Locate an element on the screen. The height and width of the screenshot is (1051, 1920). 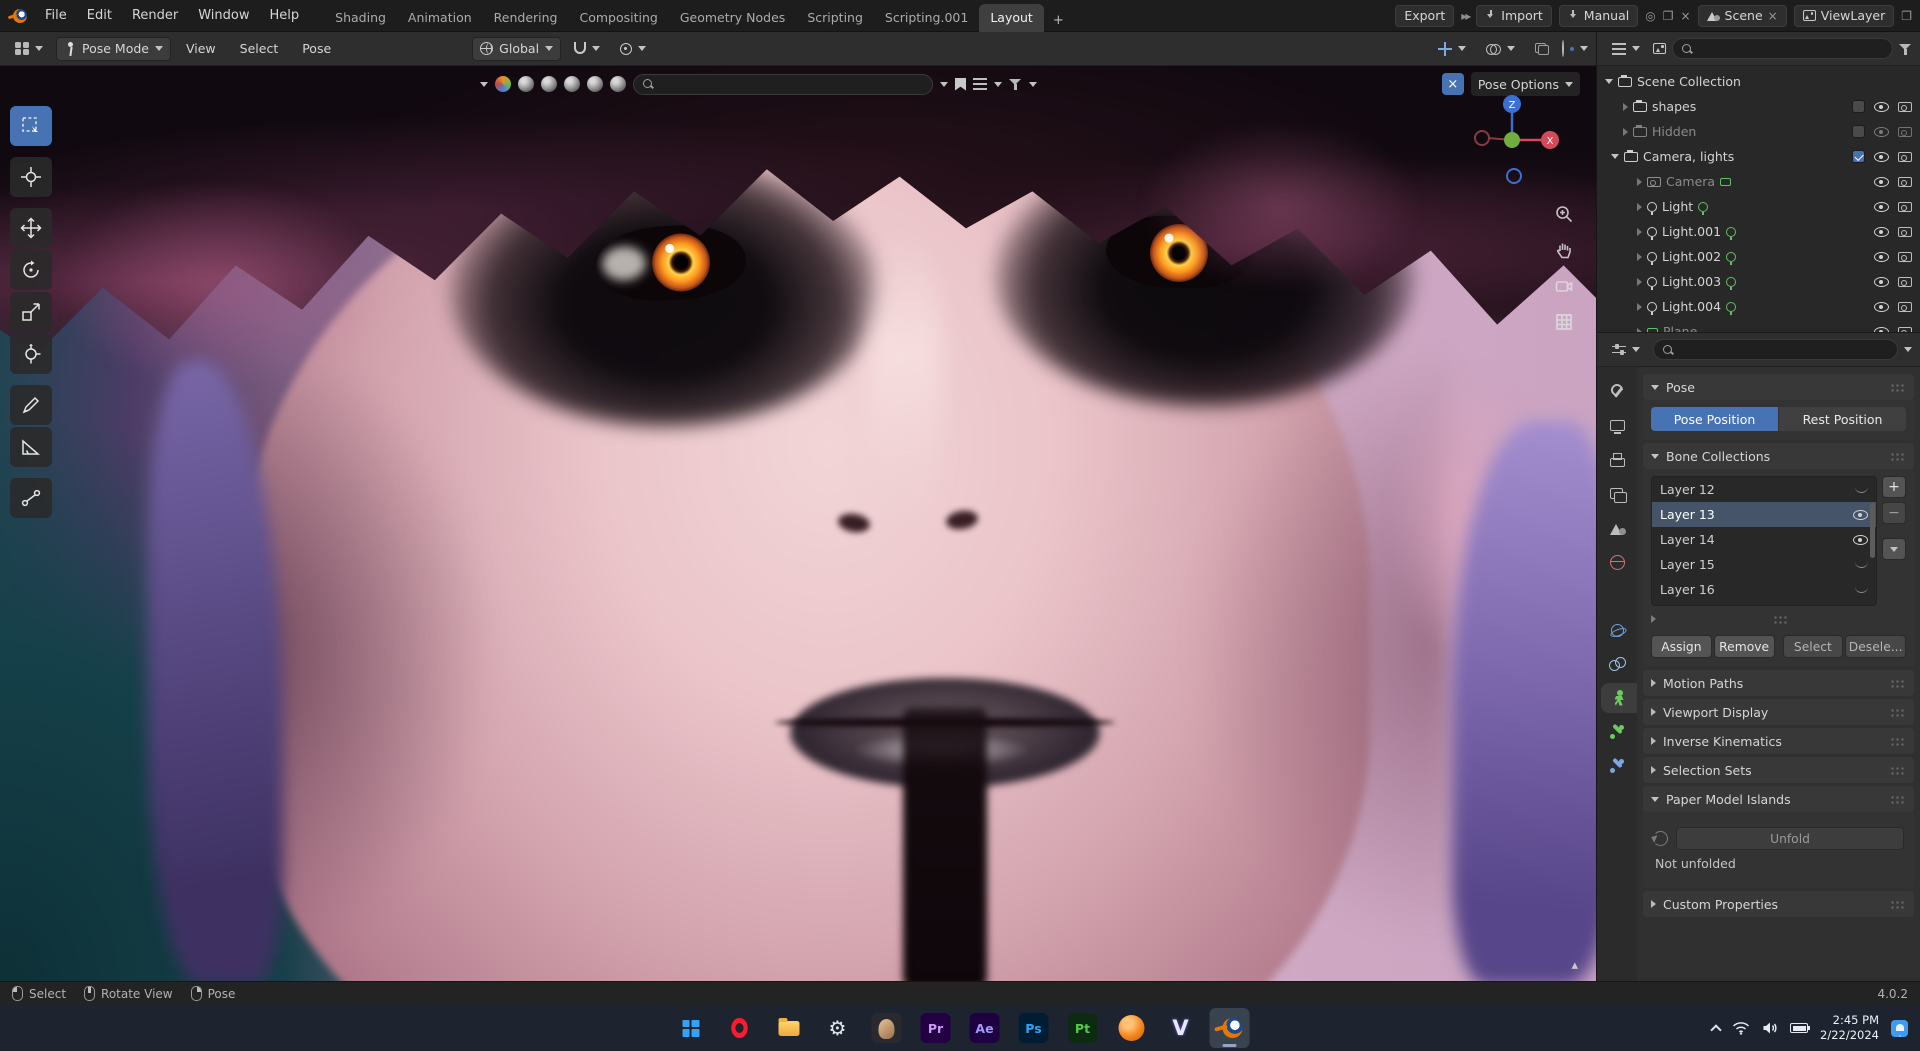
tool-breakdowner is located at coordinates (31, 498).